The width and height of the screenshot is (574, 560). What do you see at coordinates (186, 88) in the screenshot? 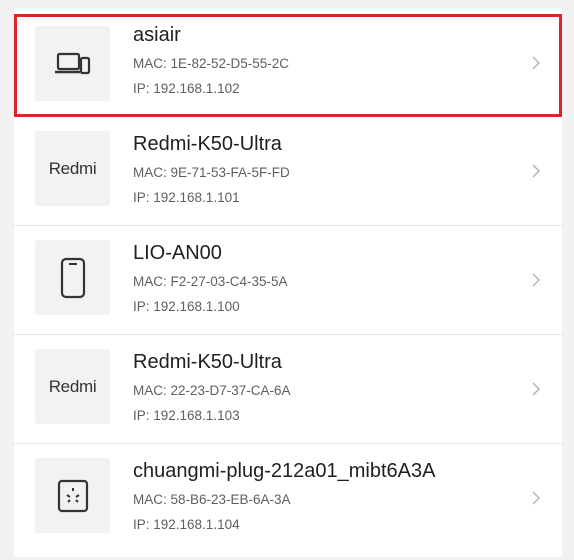
I see `device-ip: IP: 192.168.1.102` at bounding box center [186, 88].